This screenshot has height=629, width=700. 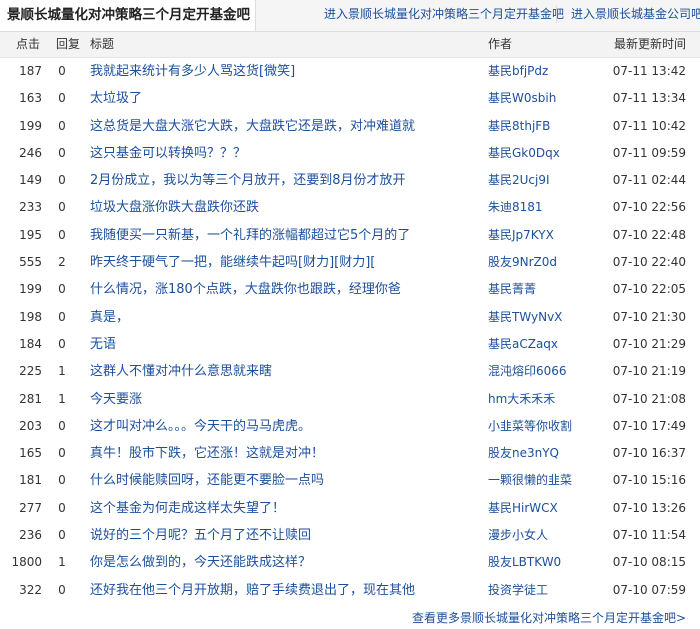 I want to click on post-updated-time: 07-10 08:15, so click(x=649, y=562).